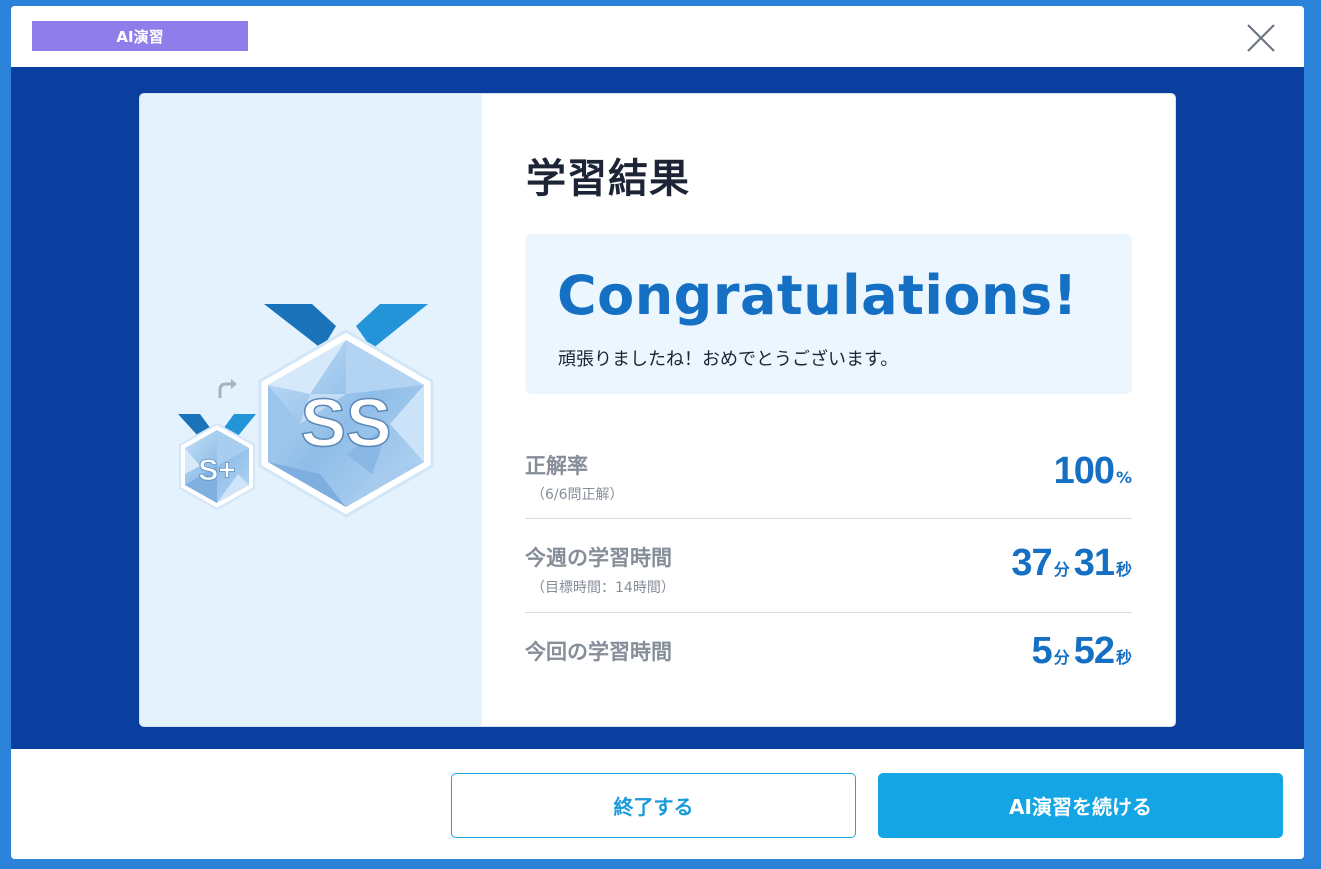 This screenshot has width=1321, height=869. I want to click on session-seconds: 52, so click(1094, 651).